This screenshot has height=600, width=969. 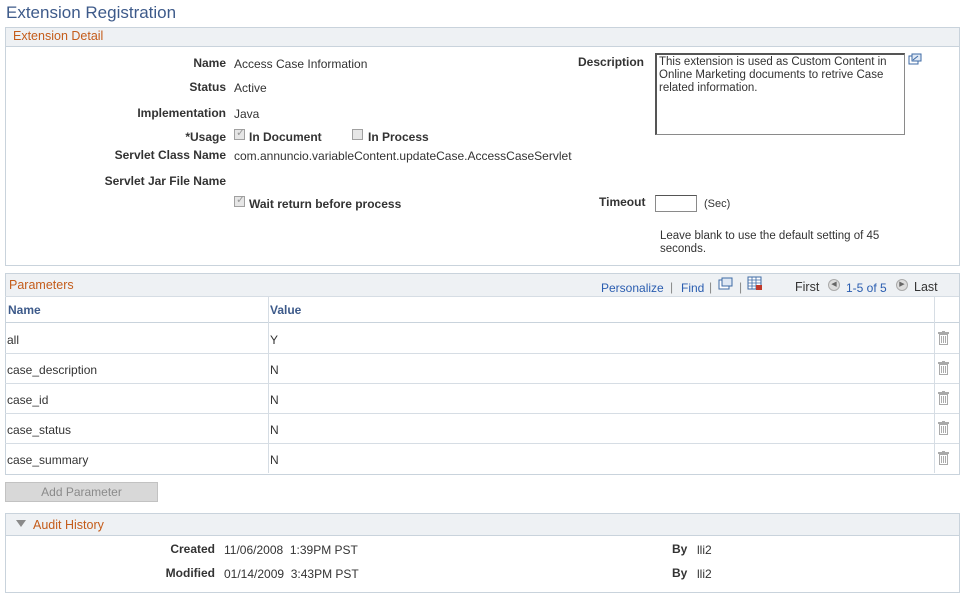 What do you see at coordinates (704, 574) in the screenshot?
I see `modified-by-value: lli2` at bounding box center [704, 574].